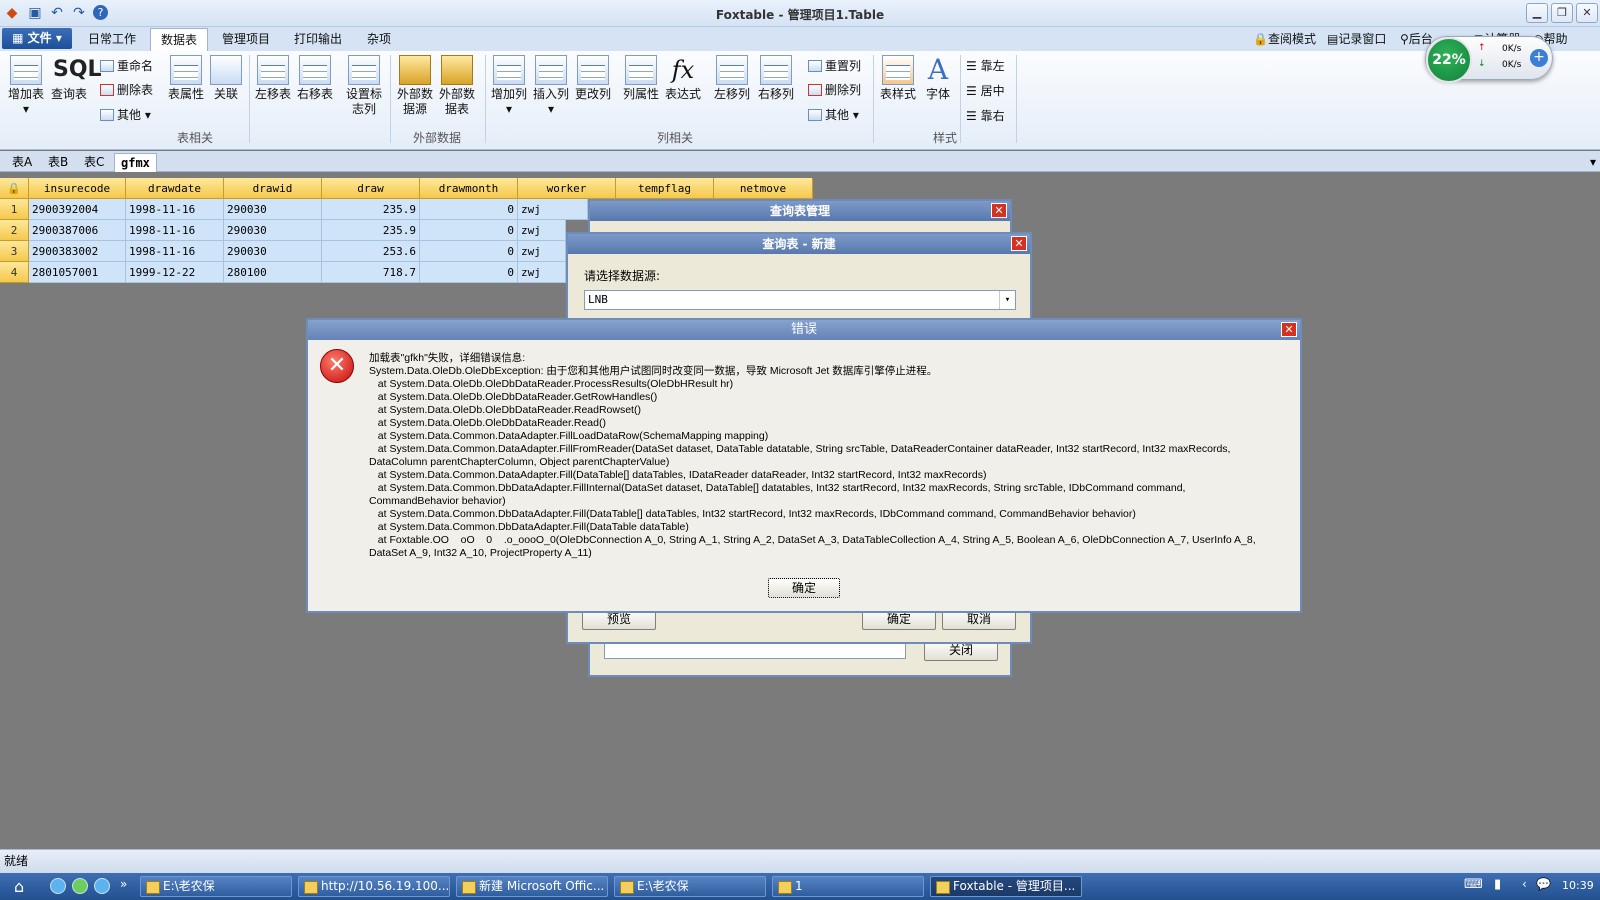 Image resolution: width=1600 pixels, height=900 pixels. I want to click on move-column-right-button: 右移列, so click(776, 76).